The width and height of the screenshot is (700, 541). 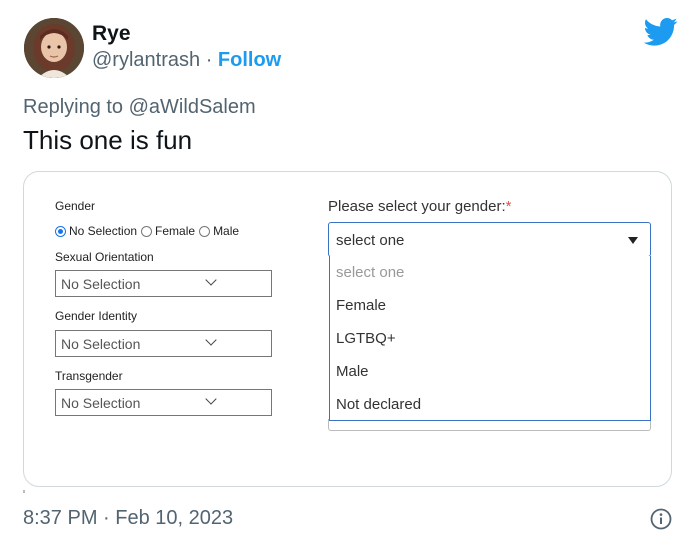 I want to click on transgender-value: No Selection, so click(x=101, y=403).